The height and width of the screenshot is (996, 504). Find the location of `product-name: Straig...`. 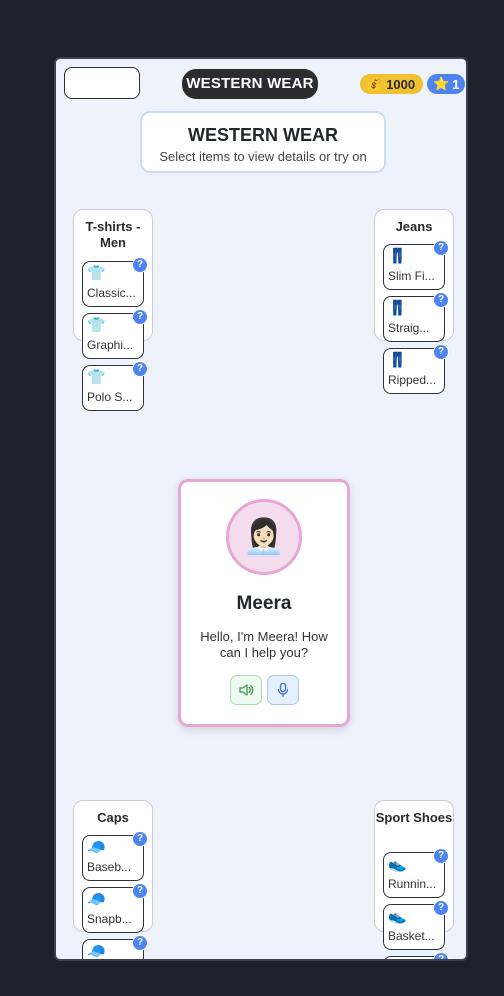

product-name: Straig... is located at coordinates (409, 328).